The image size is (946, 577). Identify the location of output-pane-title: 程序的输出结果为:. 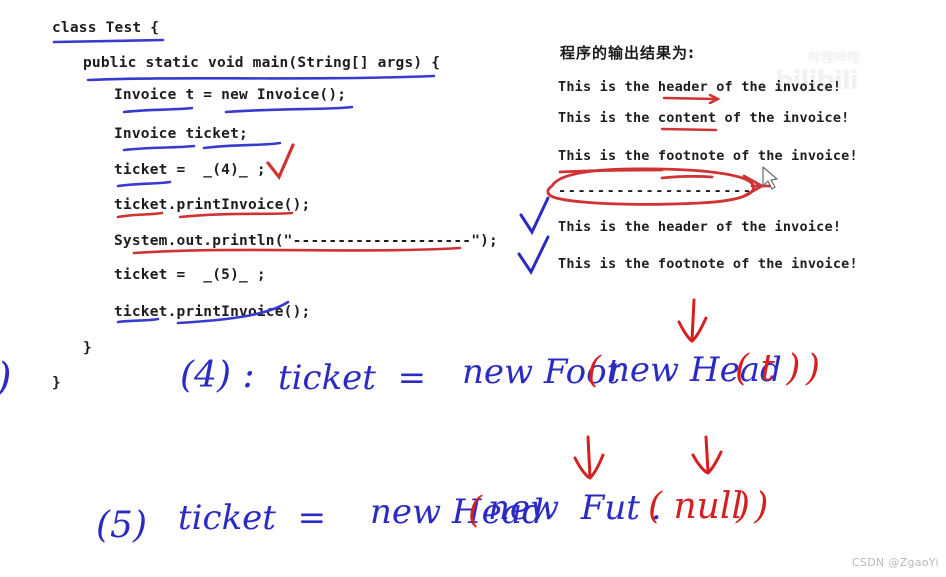
(627, 53).